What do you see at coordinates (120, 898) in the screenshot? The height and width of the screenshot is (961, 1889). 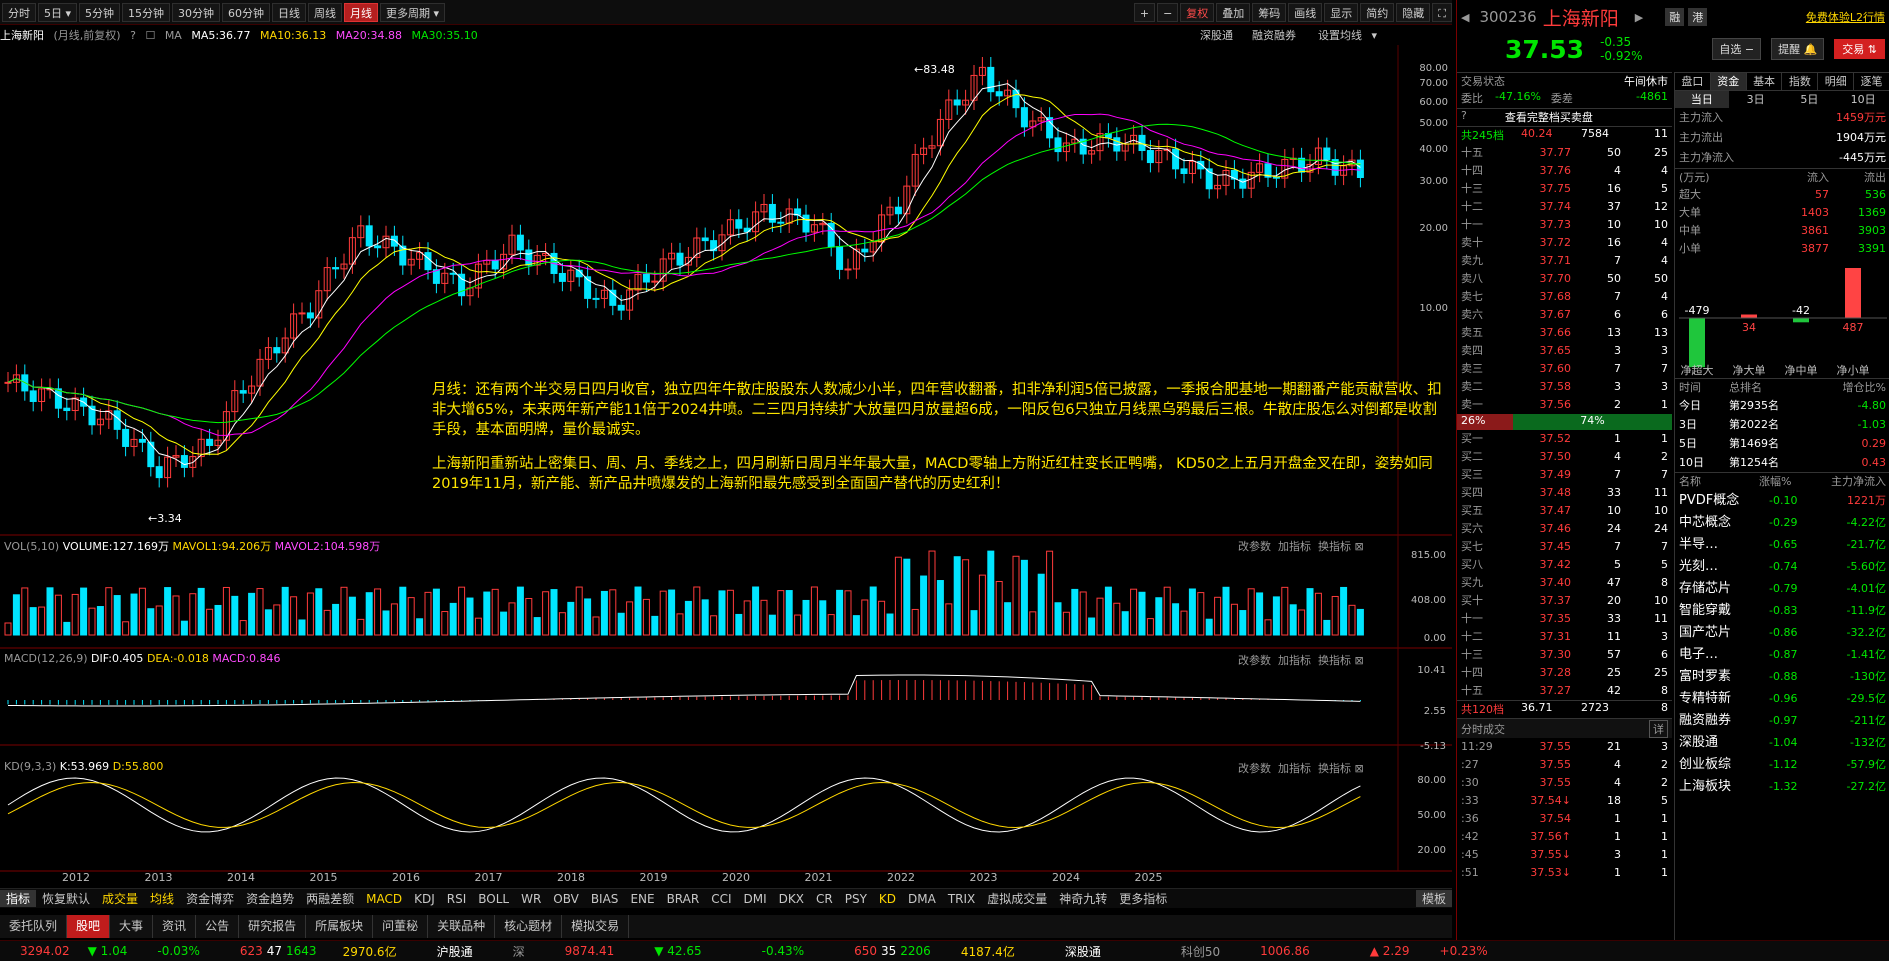 I see `indicator-tab: 成交量` at bounding box center [120, 898].